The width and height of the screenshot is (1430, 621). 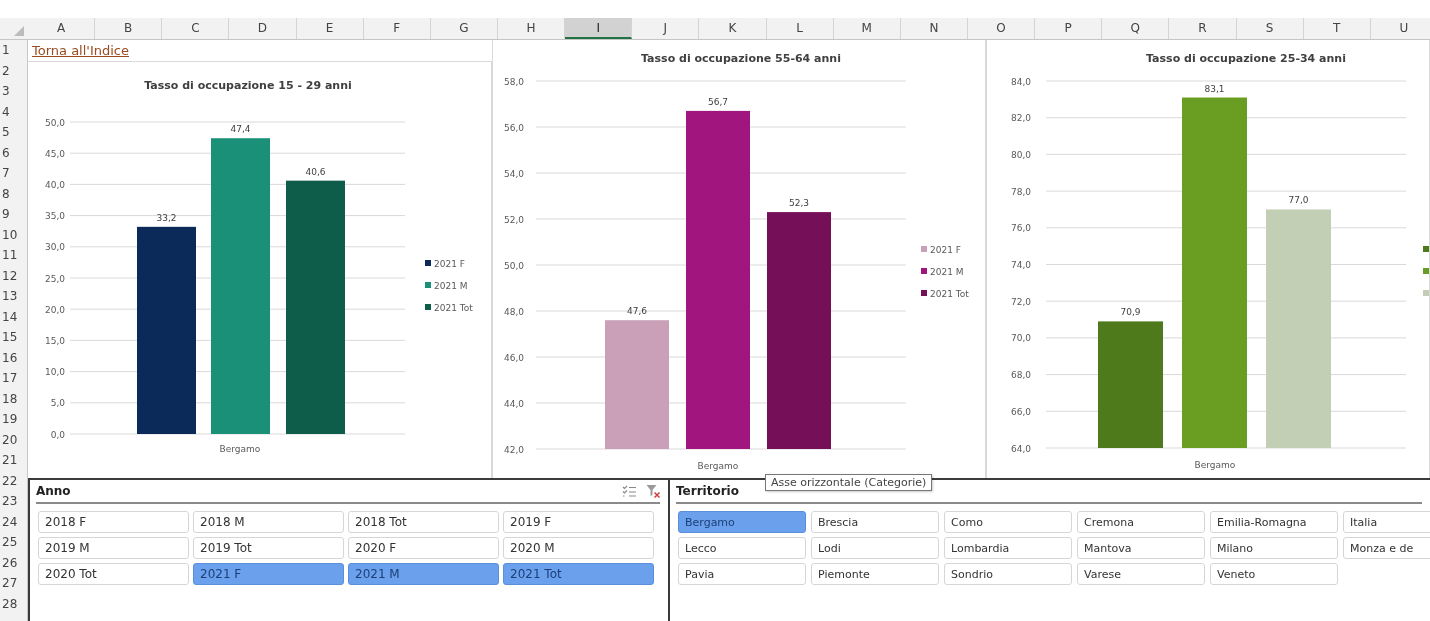 What do you see at coordinates (10, 460) in the screenshot?
I see `row-header: 21` at bounding box center [10, 460].